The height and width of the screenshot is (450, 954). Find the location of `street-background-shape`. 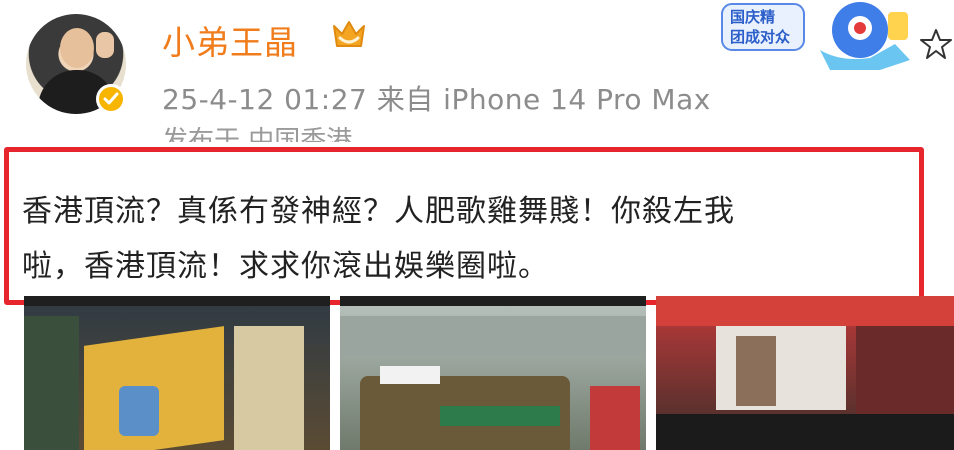

street-background-shape is located at coordinates (493, 336).